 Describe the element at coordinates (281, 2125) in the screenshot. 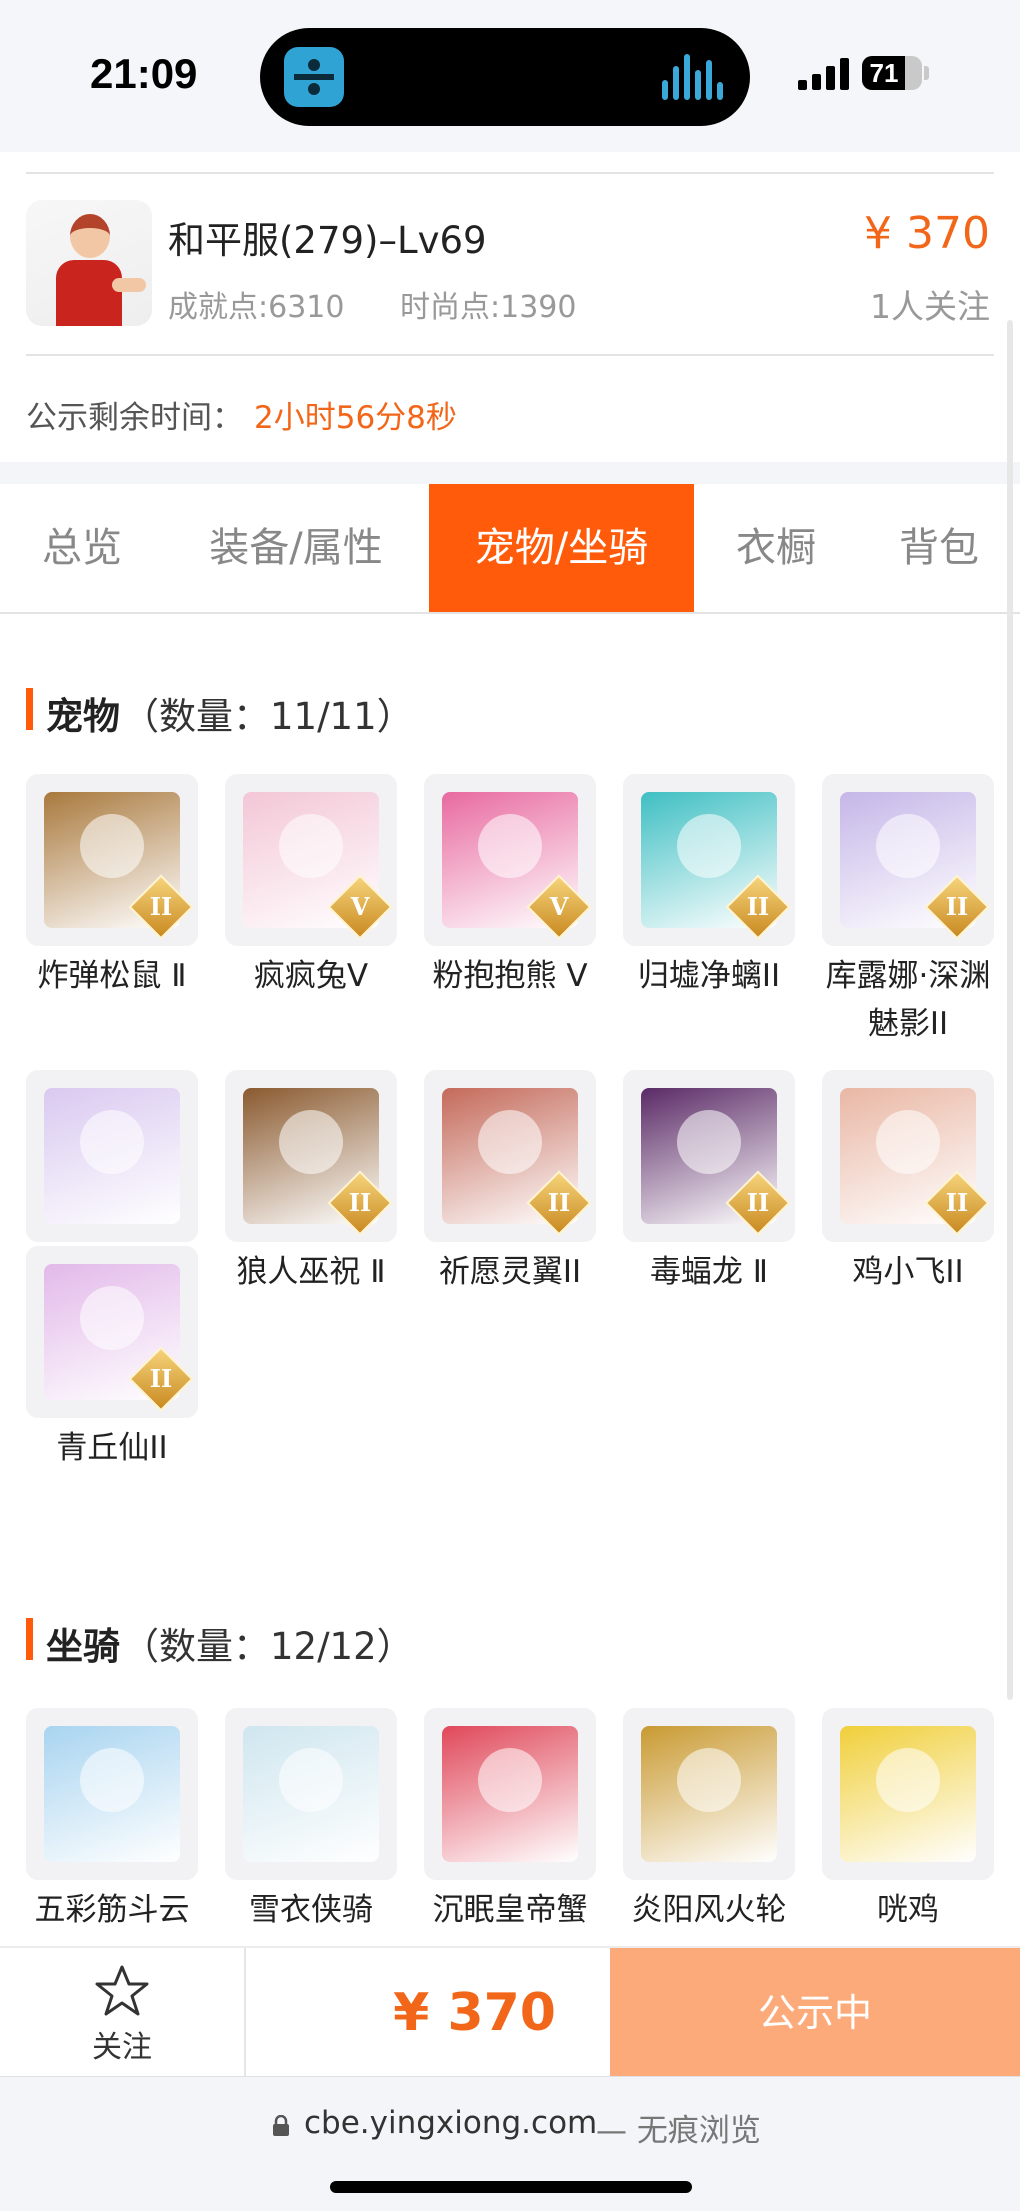

I see `lock-icon` at that location.